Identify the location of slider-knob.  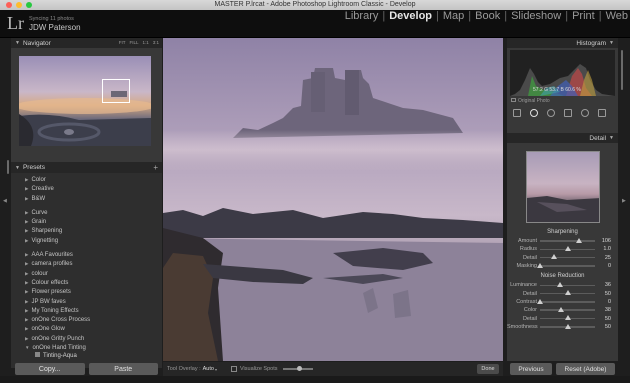
(300, 368).